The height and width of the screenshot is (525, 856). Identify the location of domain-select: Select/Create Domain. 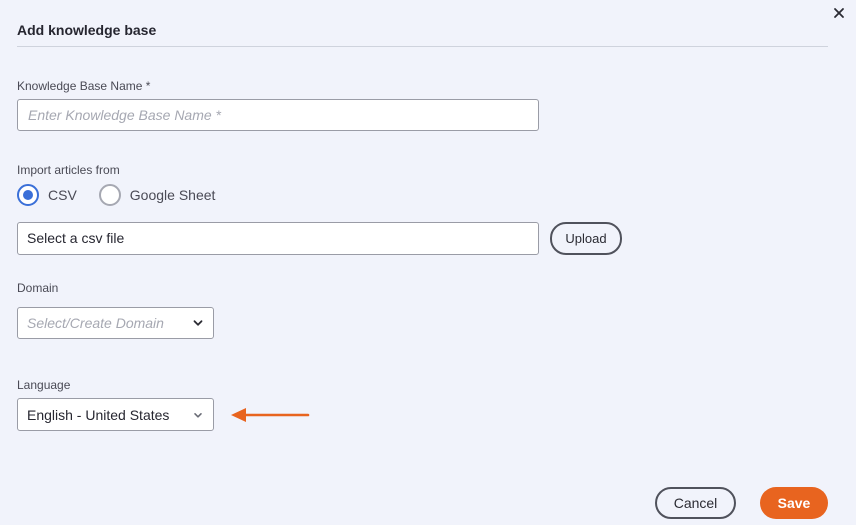
(115, 323).